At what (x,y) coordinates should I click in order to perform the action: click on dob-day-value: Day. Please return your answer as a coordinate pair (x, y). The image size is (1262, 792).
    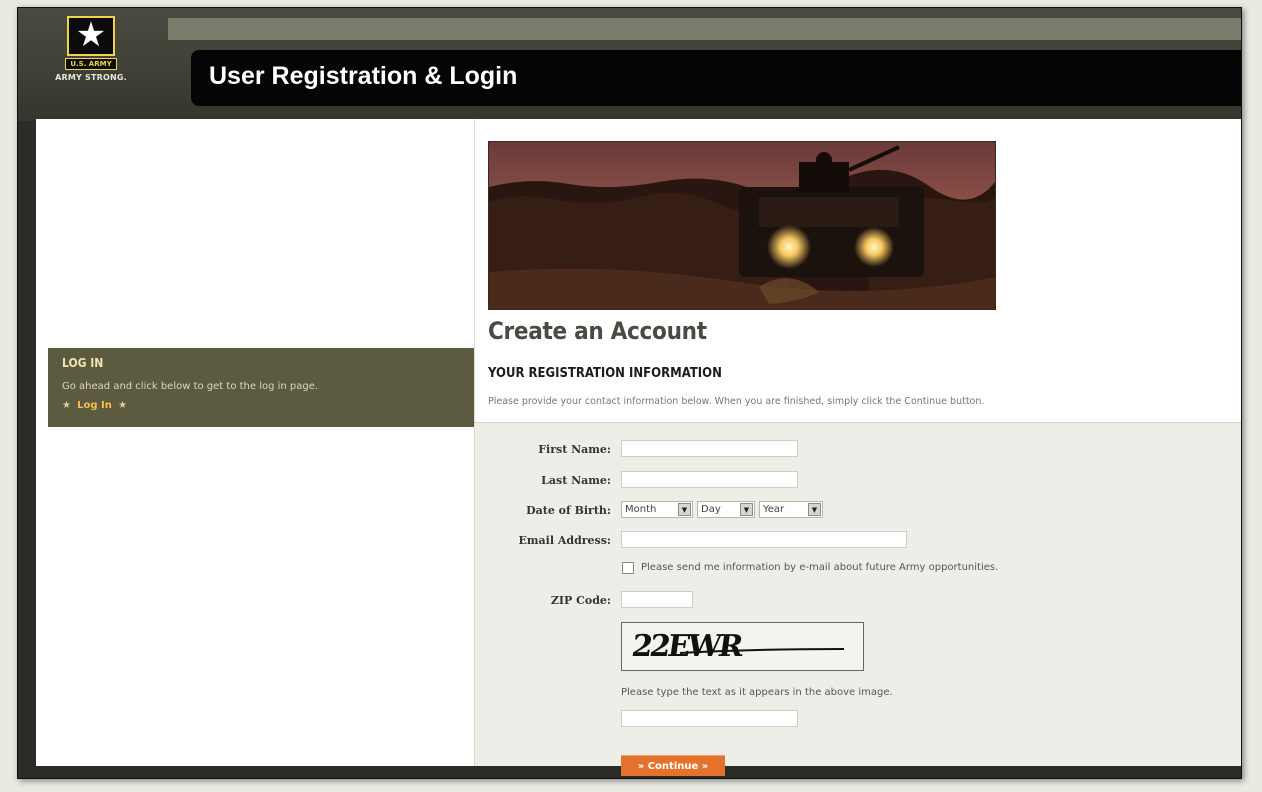
    Looking at the image, I should click on (711, 509).